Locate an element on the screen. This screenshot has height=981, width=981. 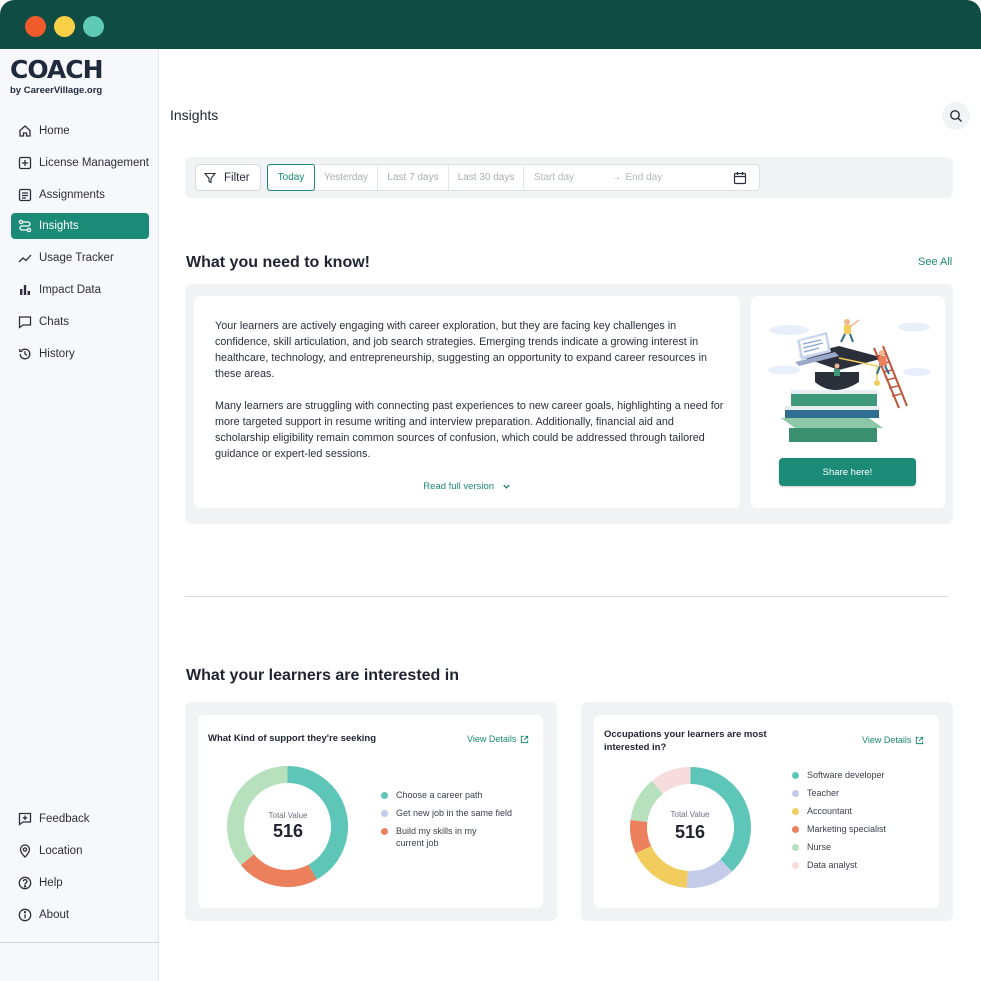
end-day-input: End day is located at coordinates (644, 177).